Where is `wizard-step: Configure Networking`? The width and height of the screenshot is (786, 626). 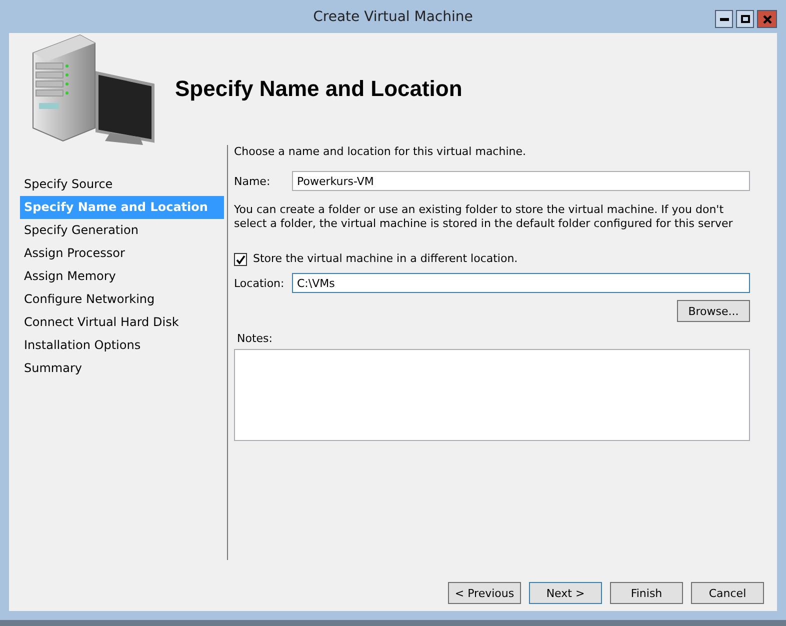 wizard-step: Configure Networking is located at coordinates (122, 299).